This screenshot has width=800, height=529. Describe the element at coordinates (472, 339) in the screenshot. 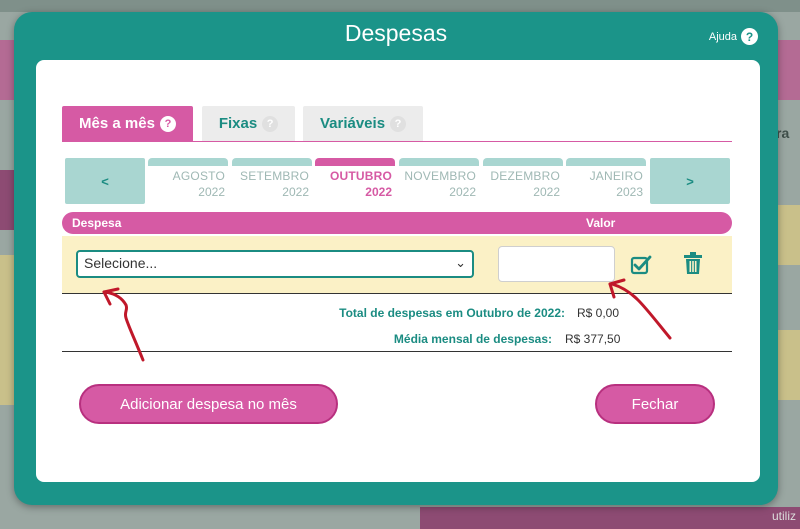

I see `average-label: Média mensal de despesas:` at that location.